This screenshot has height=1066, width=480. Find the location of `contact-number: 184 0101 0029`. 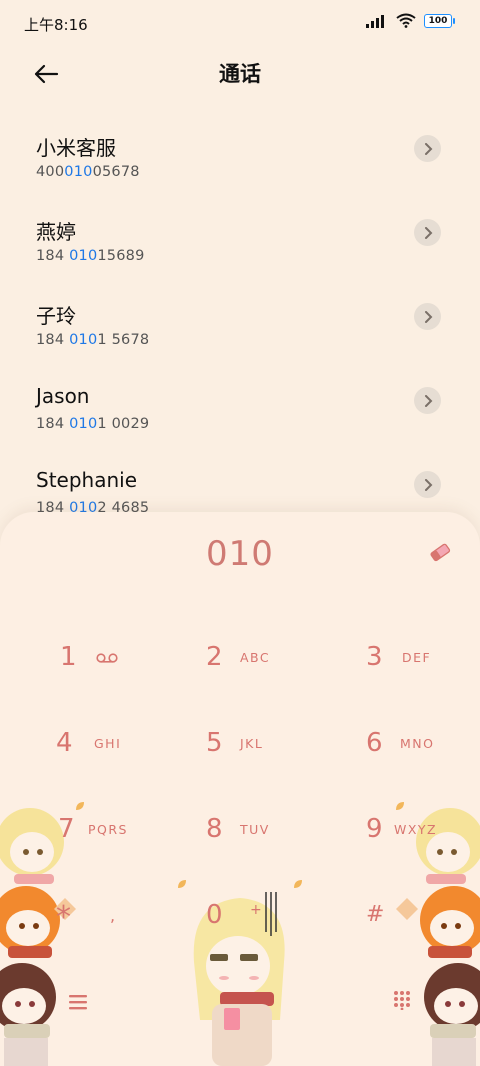

contact-number: 184 0101 0029 is located at coordinates (93, 424).